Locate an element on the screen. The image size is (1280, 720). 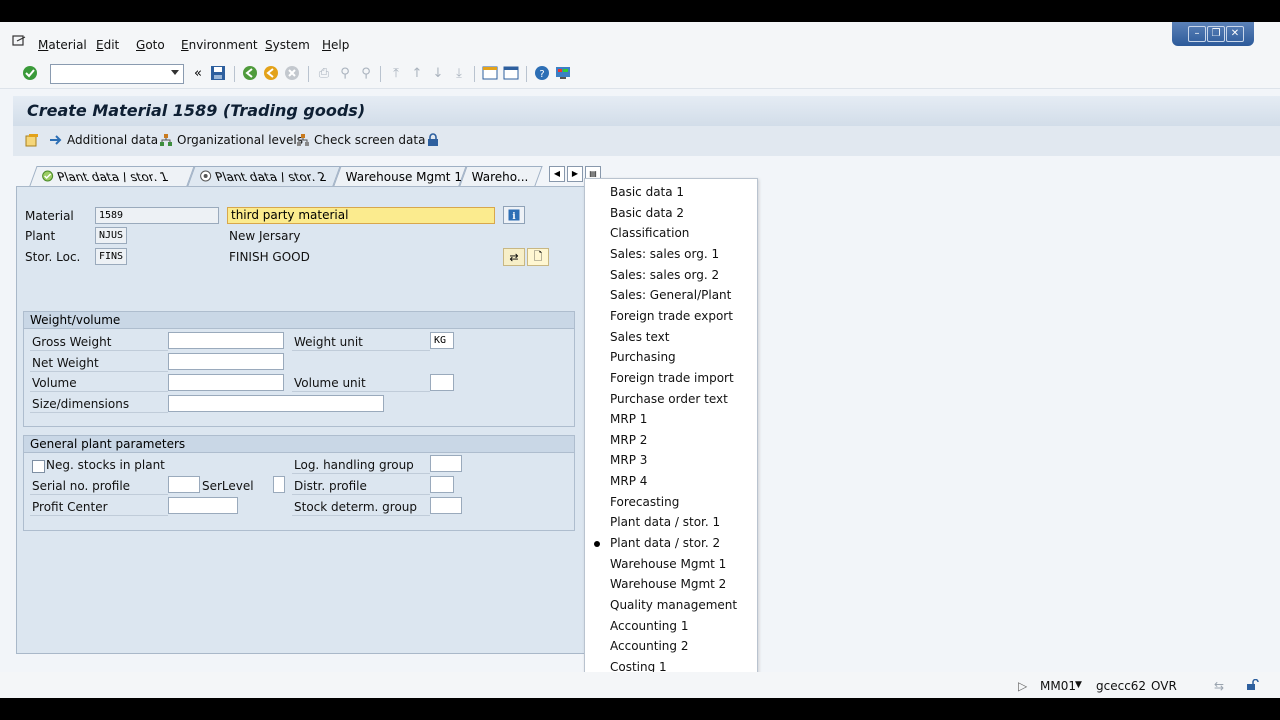
cancel-icon is located at coordinates (292, 73).